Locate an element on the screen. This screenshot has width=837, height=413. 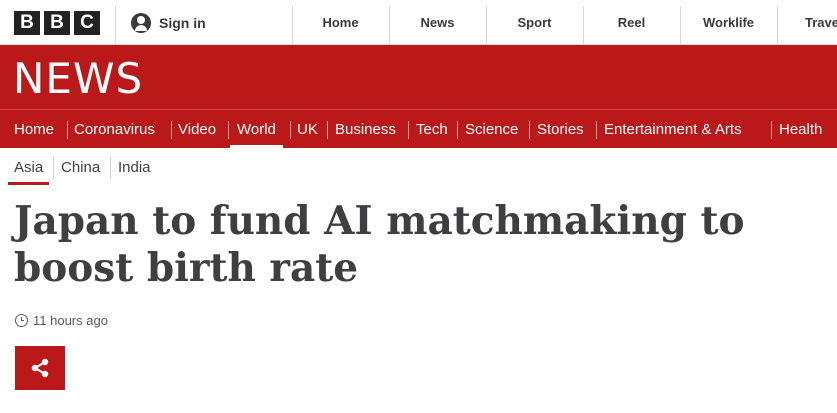
section-nav-world: World is located at coordinates (256, 129).